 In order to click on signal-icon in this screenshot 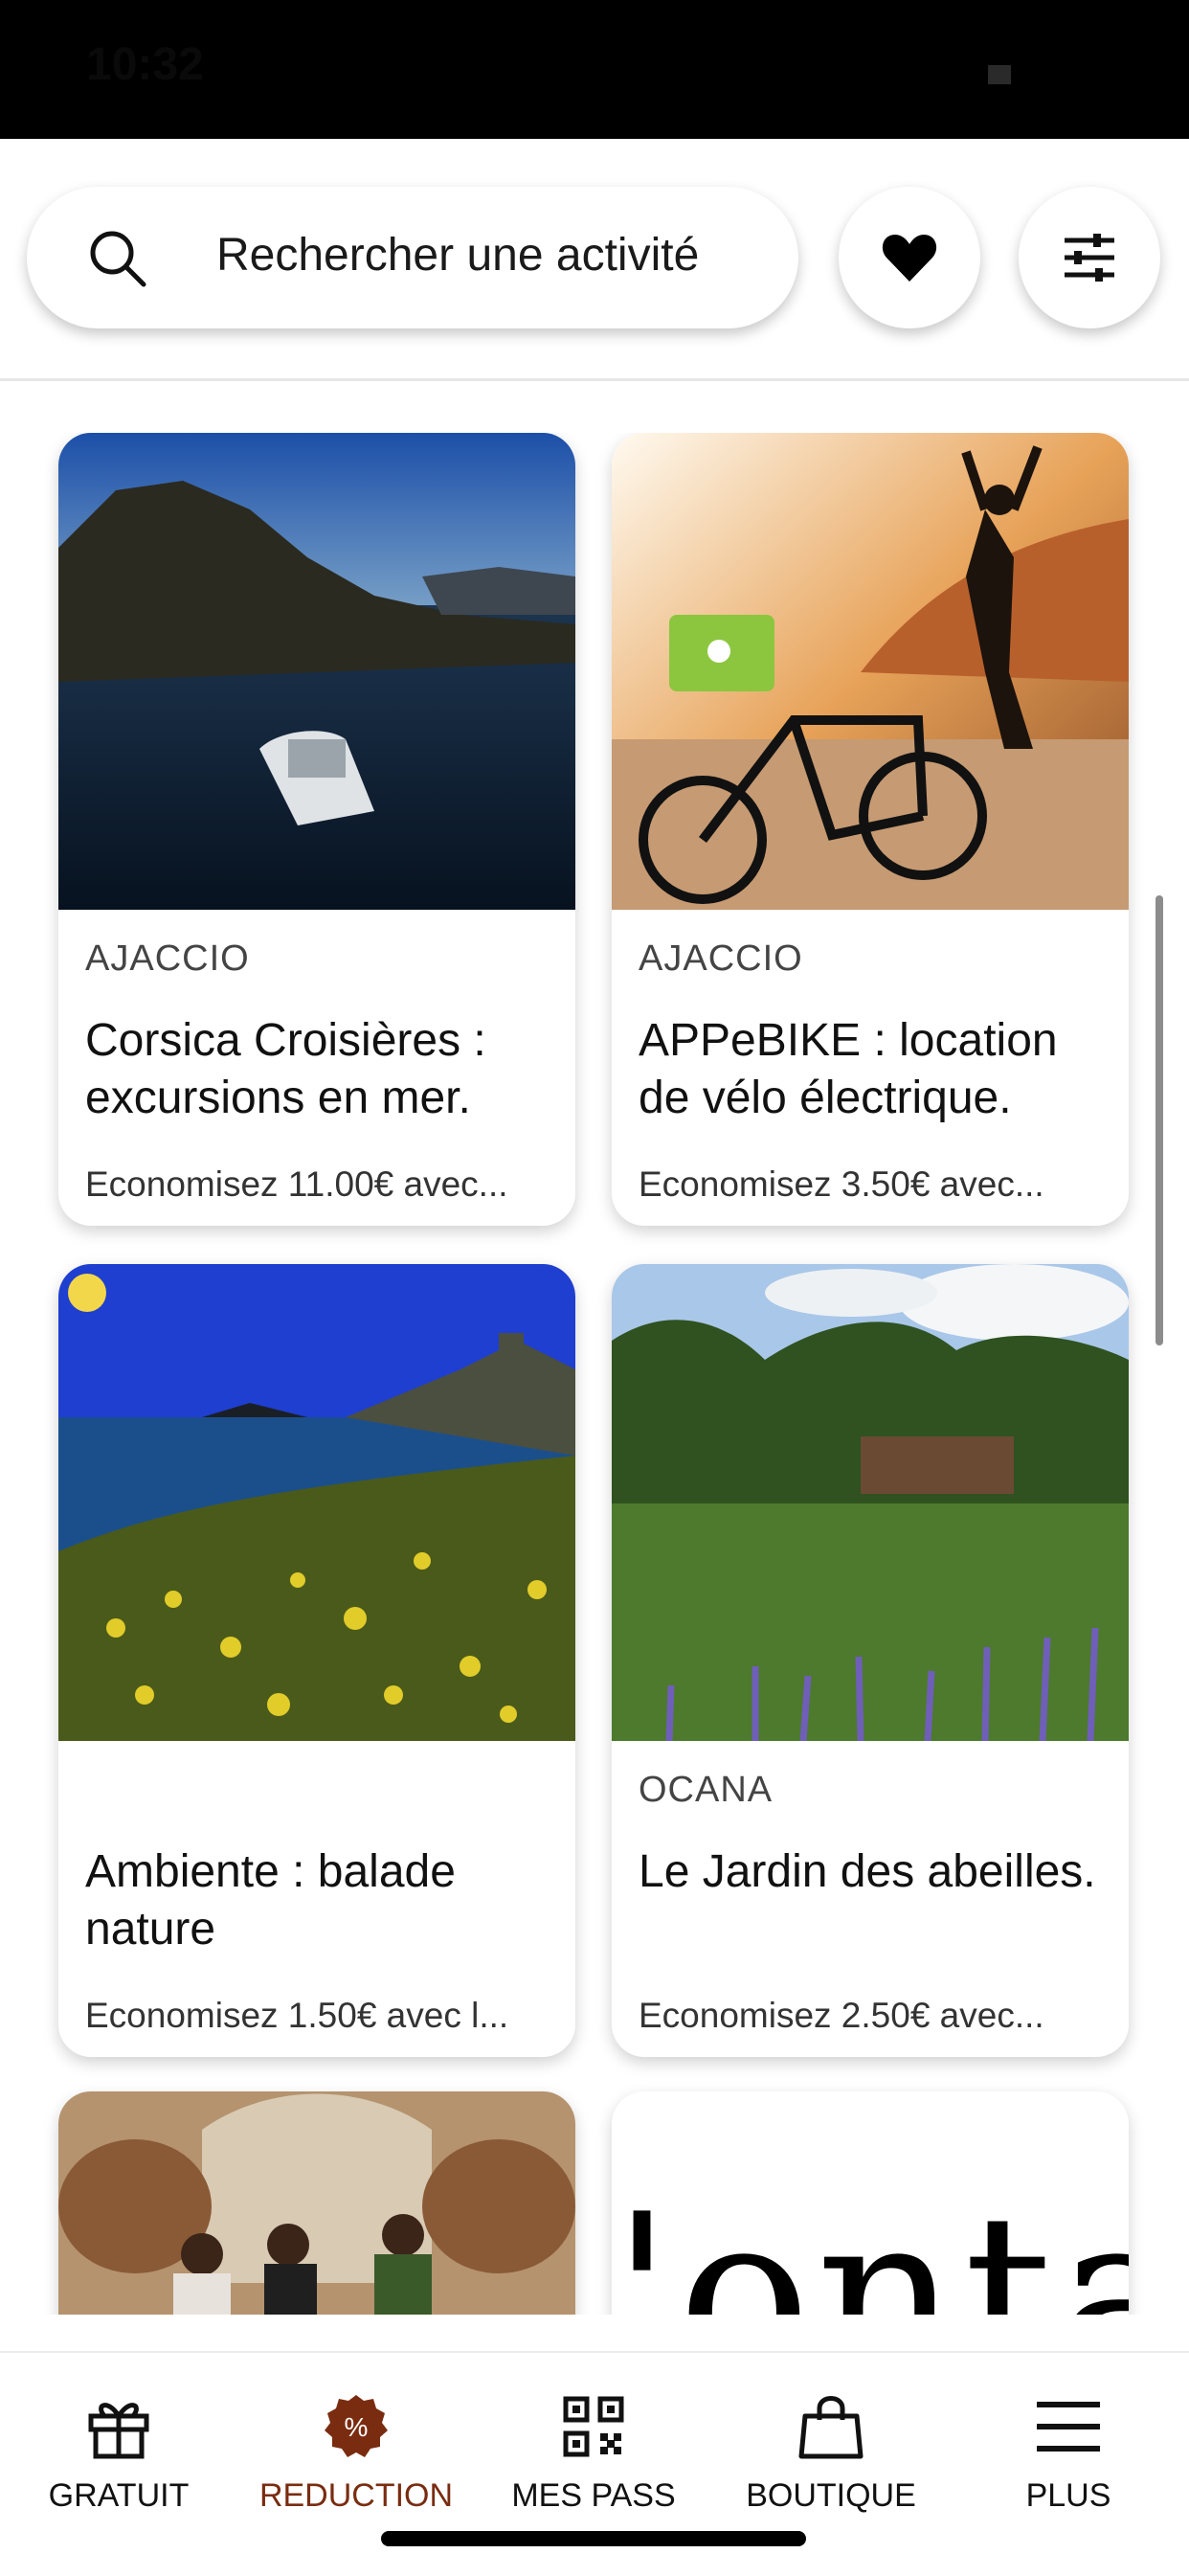, I will do `click(999, 74)`.